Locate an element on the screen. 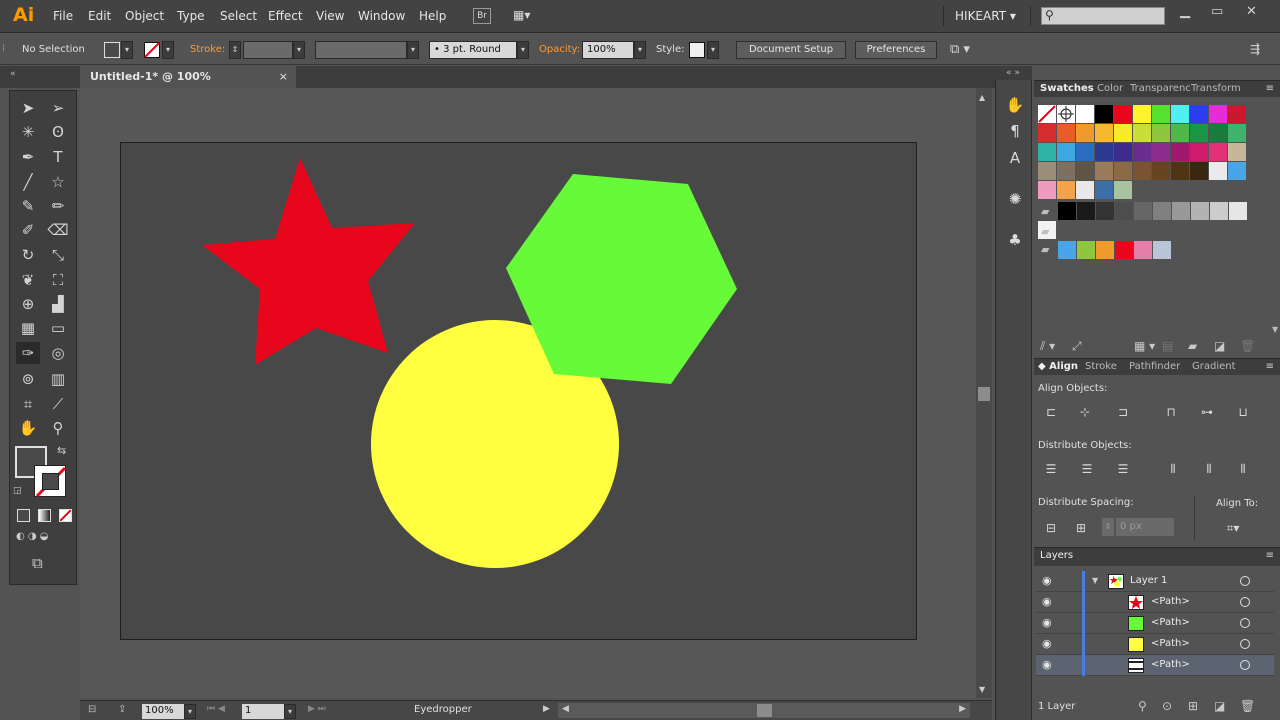  align-vertical-center-icon: ⊶ is located at coordinates (1207, 413).